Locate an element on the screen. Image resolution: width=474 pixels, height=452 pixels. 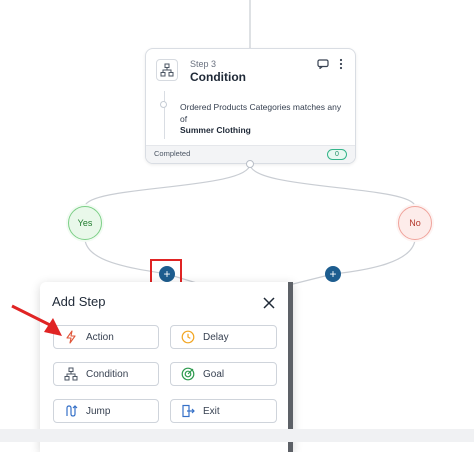
status-label: Completed is located at coordinates (172, 153).